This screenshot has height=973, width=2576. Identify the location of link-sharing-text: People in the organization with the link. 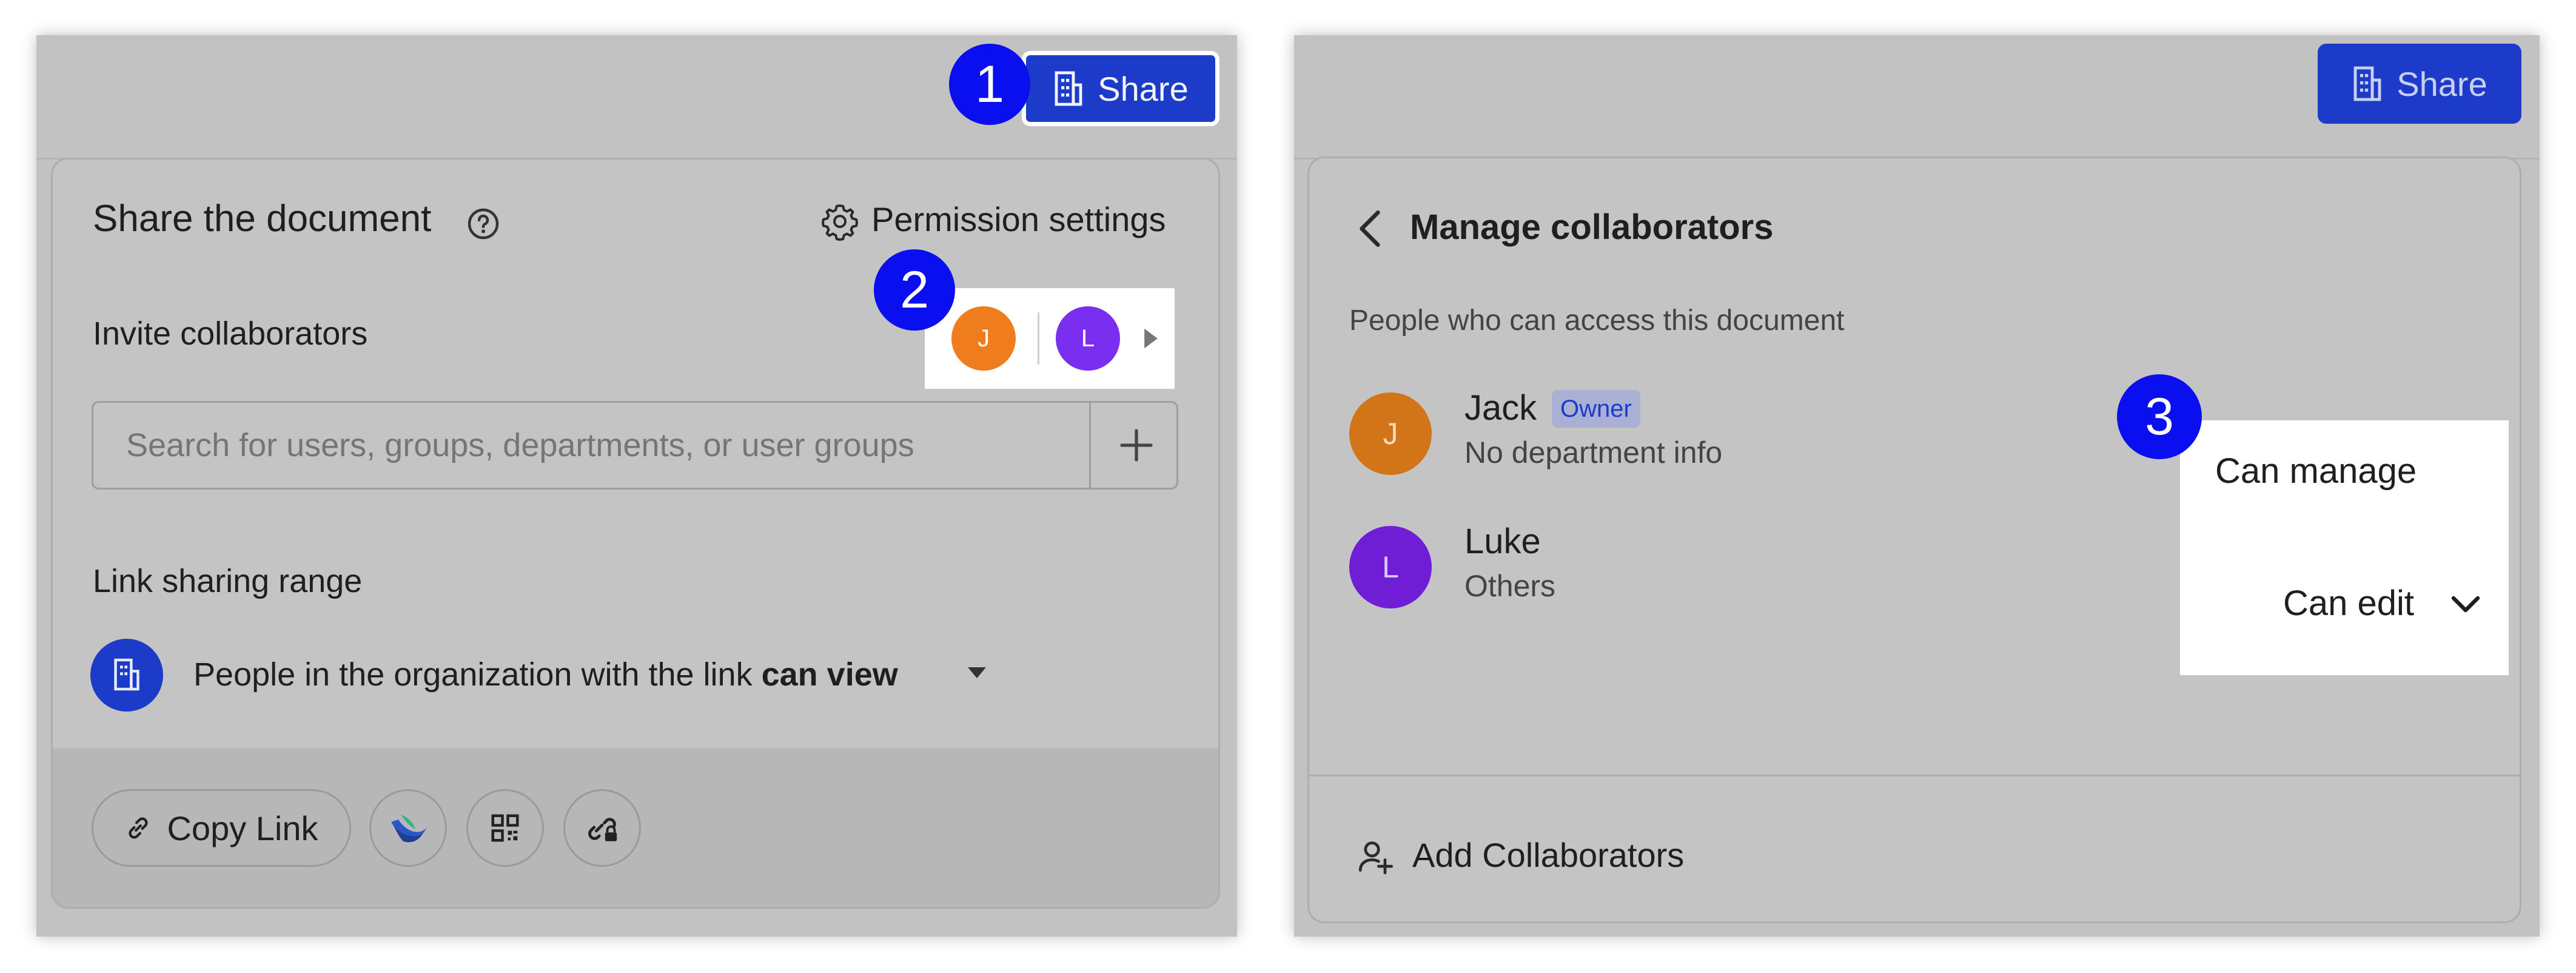
(473, 674).